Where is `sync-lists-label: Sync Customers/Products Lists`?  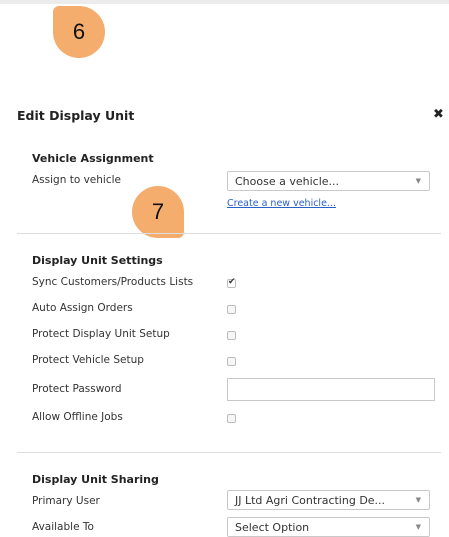 sync-lists-label: Sync Customers/Products Lists is located at coordinates (113, 282).